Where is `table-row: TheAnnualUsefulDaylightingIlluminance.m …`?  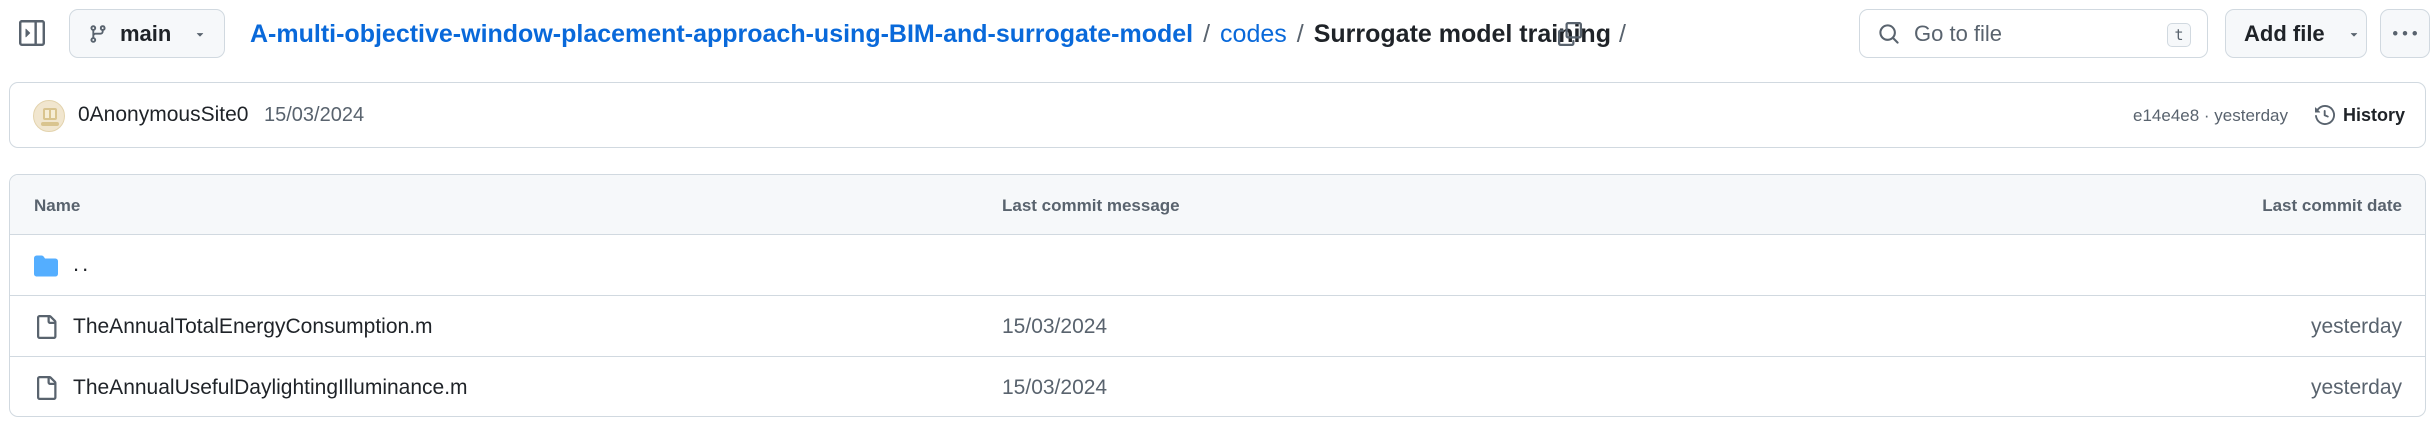 table-row: TheAnnualUsefulDaylightingIlluminance.m … is located at coordinates (1217, 386).